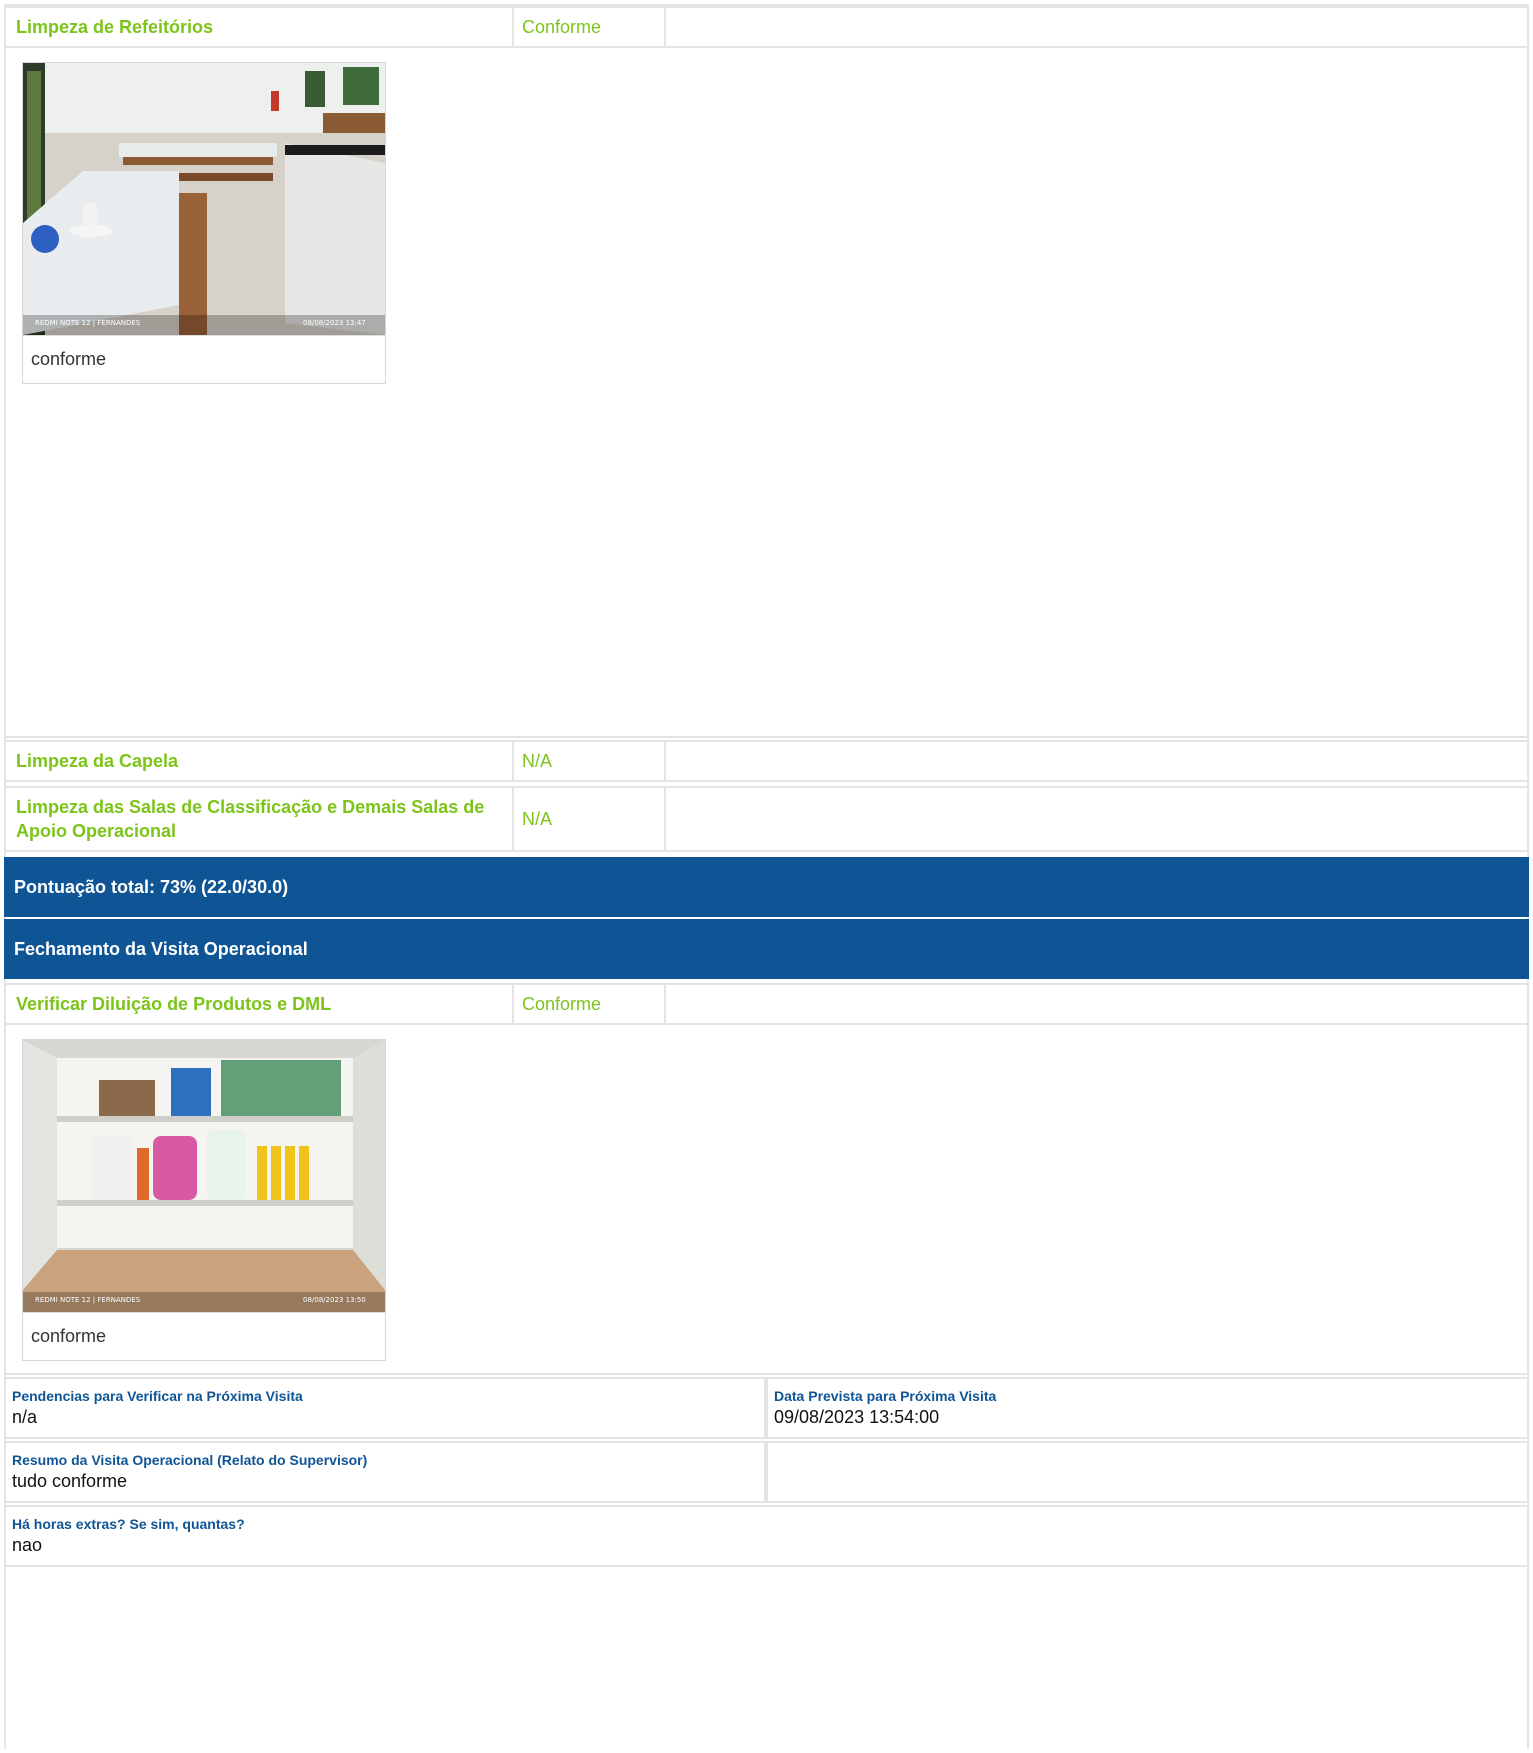 This screenshot has width=1533, height=1753. I want to click on total-score-bar: Pontuação total: 73% (22.0/30.0), so click(766, 887).